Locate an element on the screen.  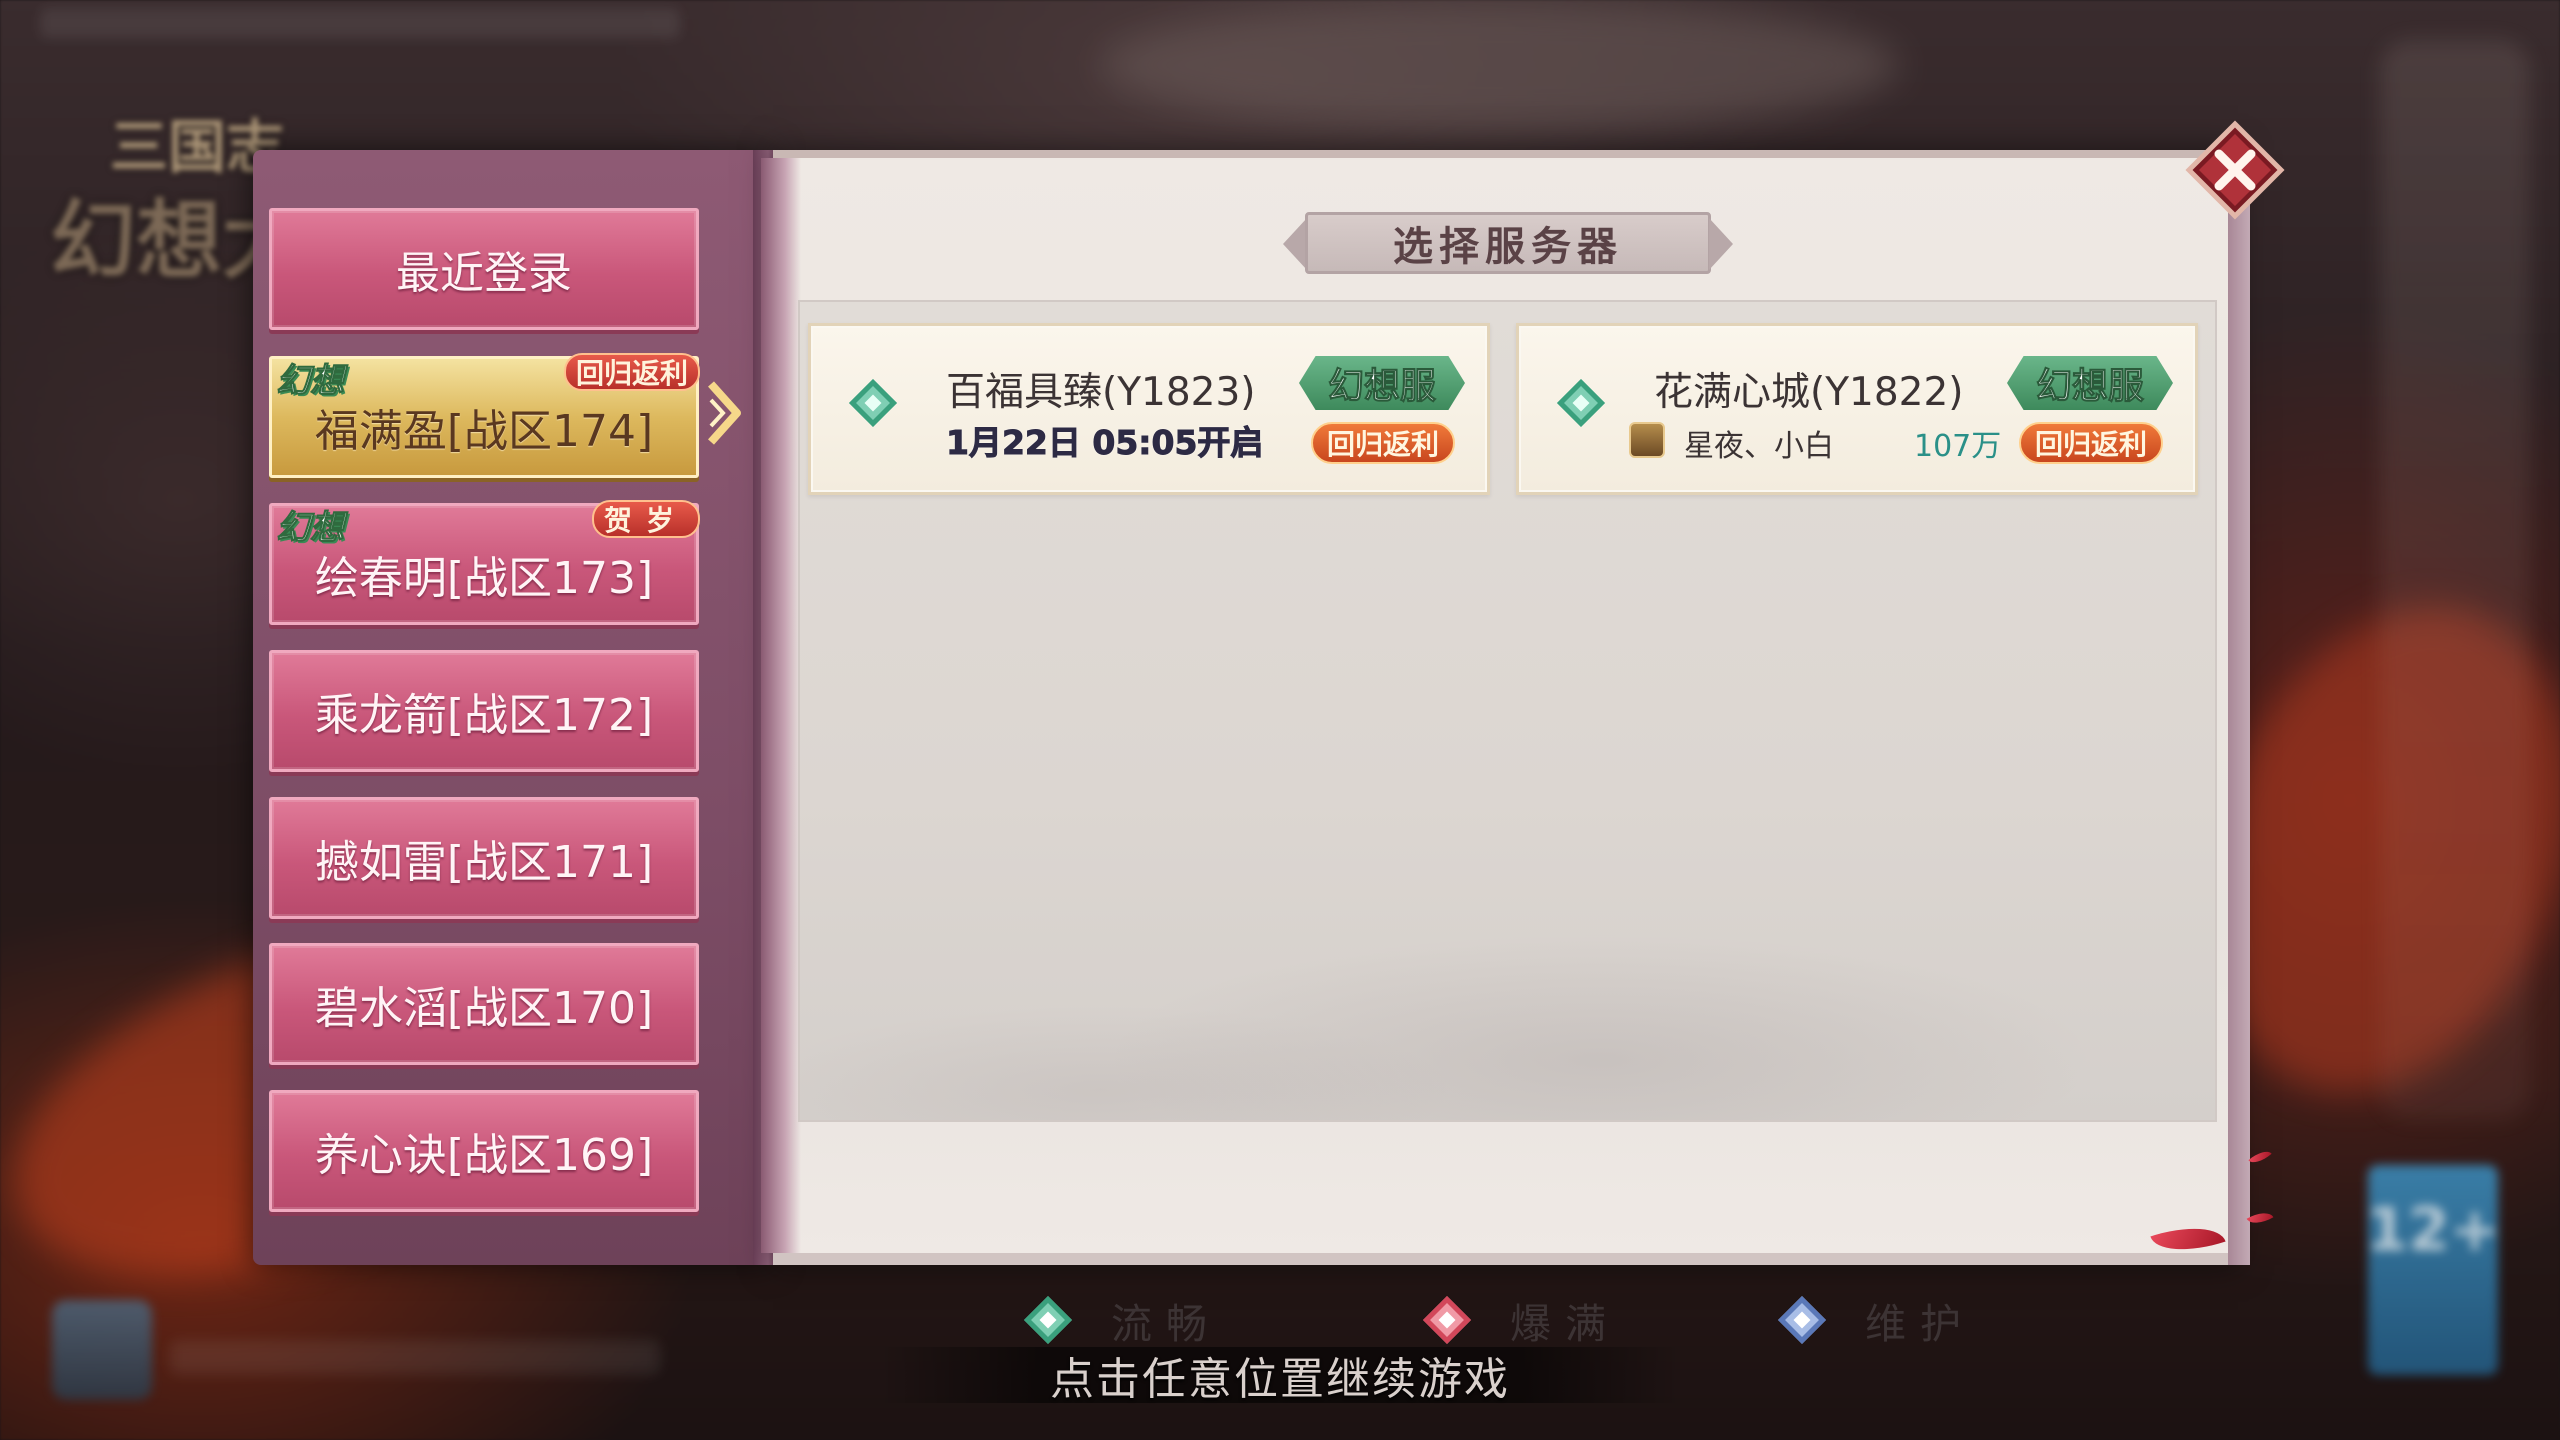
background-side-banner is located at coordinates (2455, 580).